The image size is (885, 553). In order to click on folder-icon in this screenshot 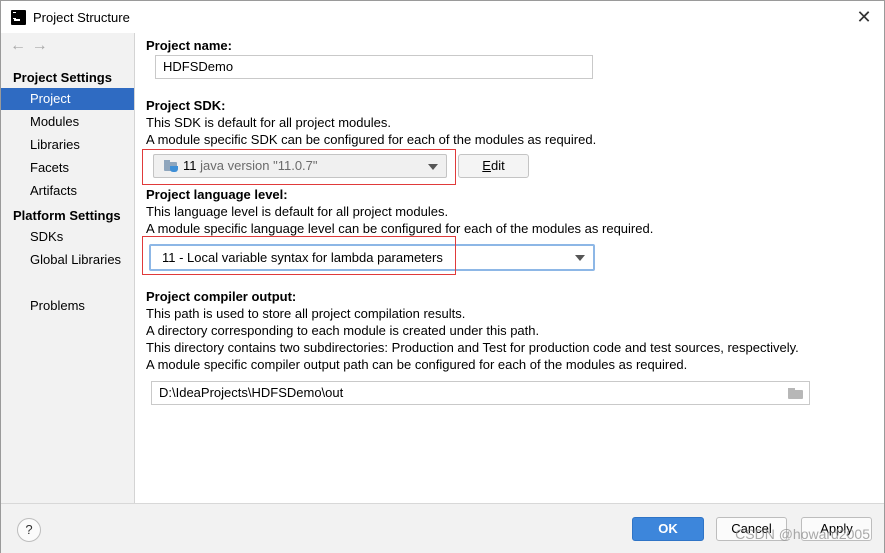, I will do `click(795, 393)`.